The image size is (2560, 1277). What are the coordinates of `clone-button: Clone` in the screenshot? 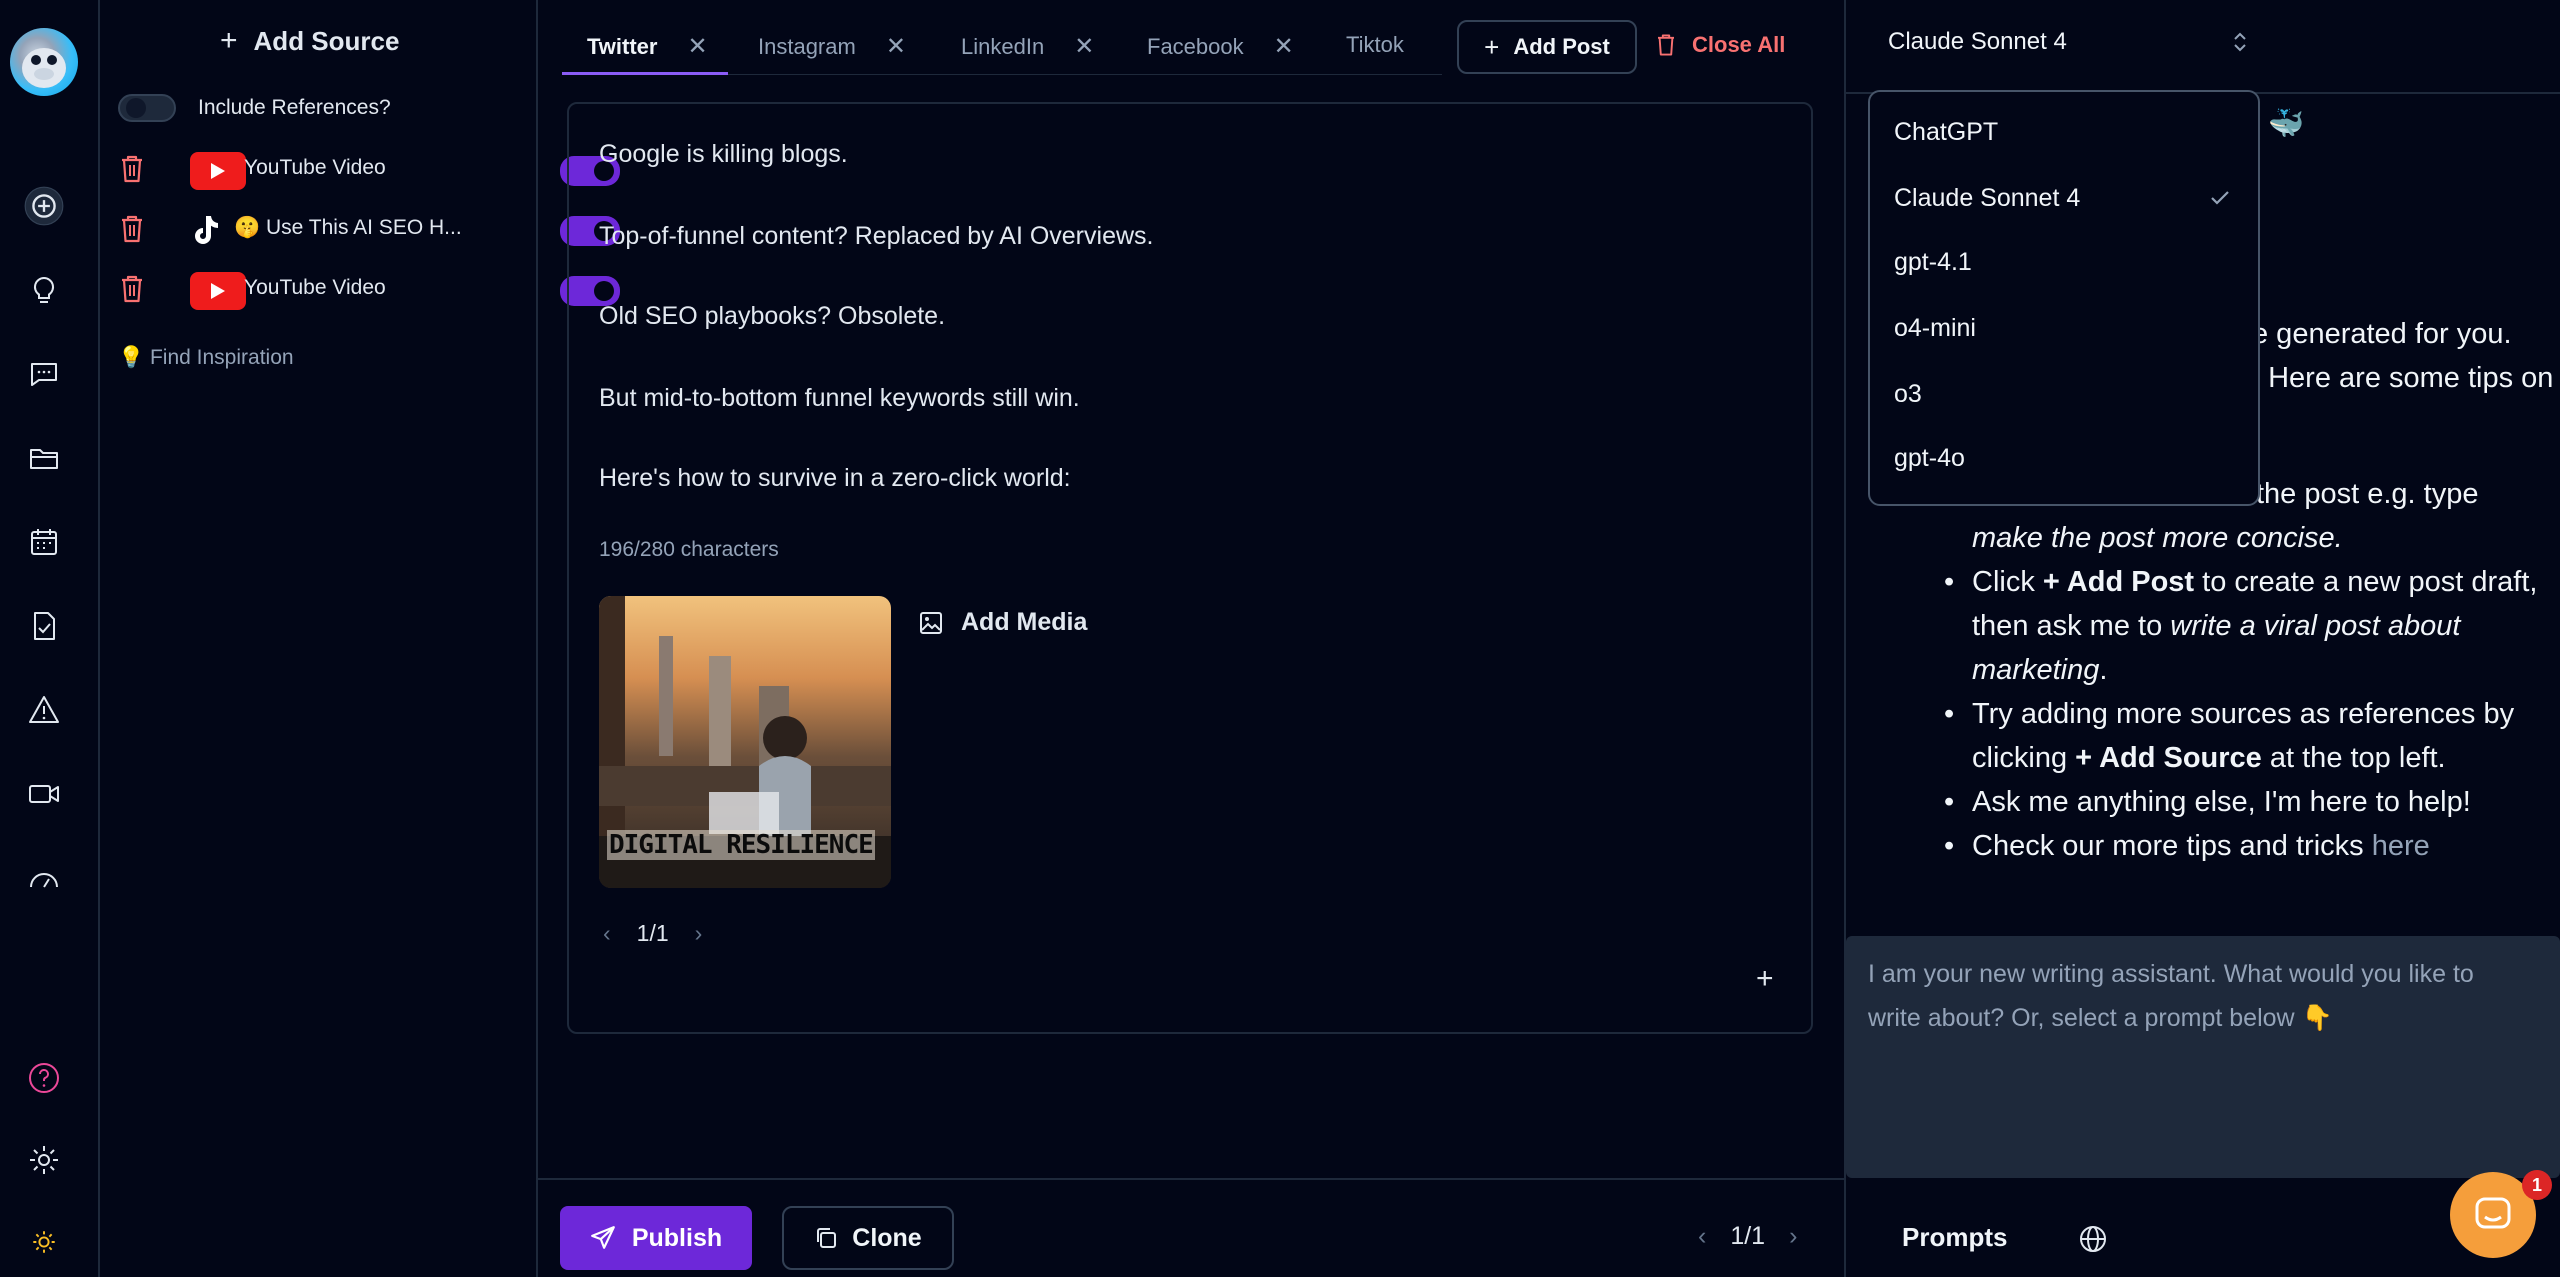 It's located at (868, 1238).